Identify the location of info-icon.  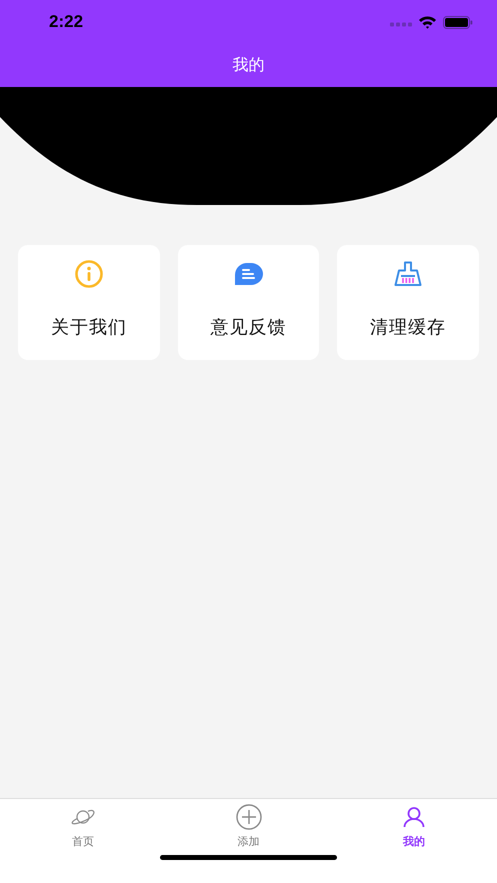
(88, 274).